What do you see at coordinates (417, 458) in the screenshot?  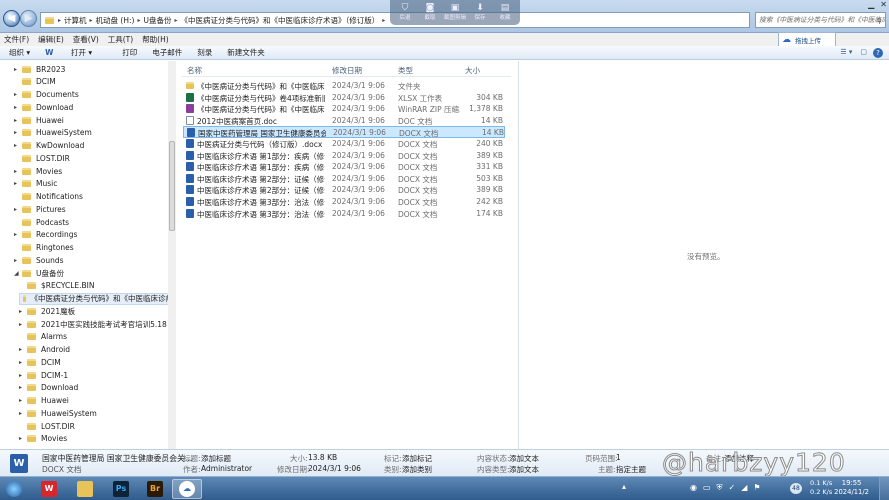 I see `tags-value: 添加标记` at bounding box center [417, 458].